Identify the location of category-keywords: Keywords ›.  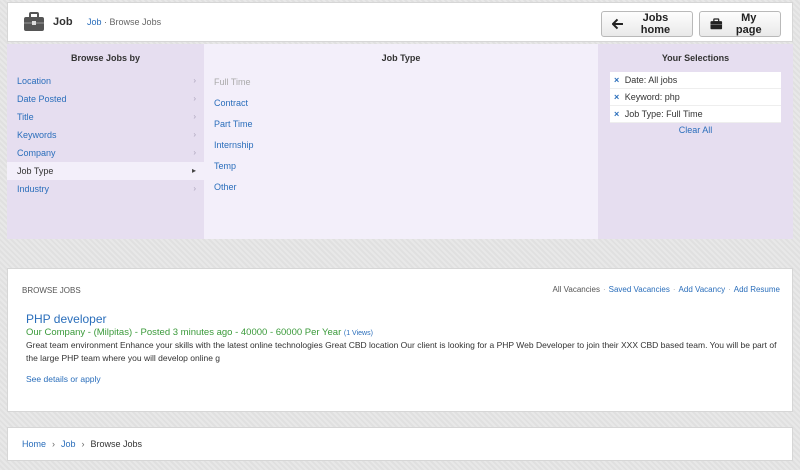
(105, 135).